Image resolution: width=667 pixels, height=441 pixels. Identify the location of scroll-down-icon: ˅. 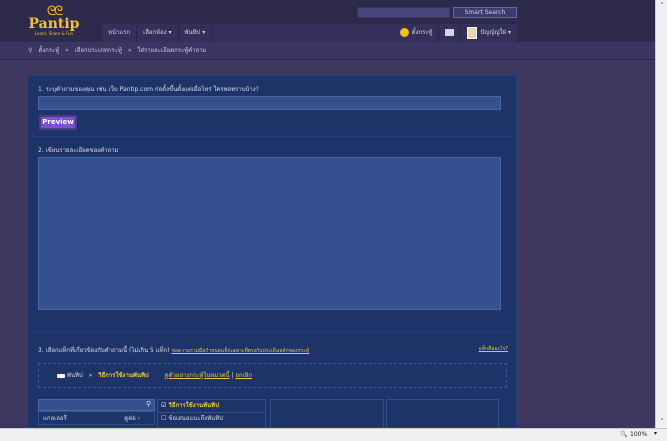
(661, 422).